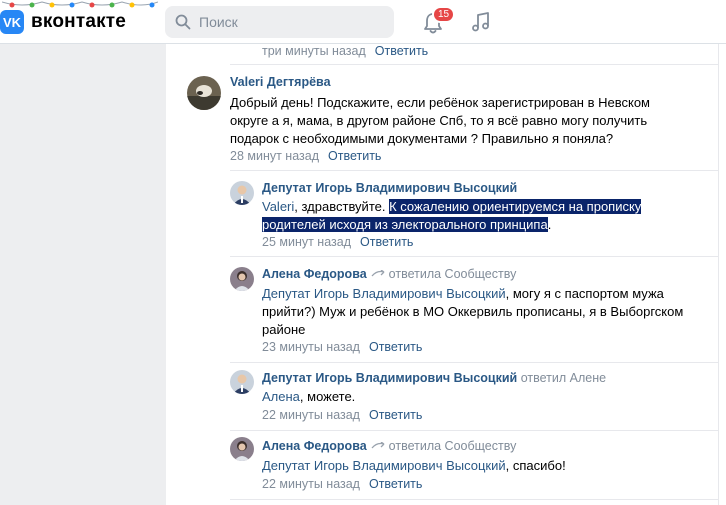 The image size is (726, 505). I want to click on comment-meta: 25 минут назад Ответить, so click(337, 242).